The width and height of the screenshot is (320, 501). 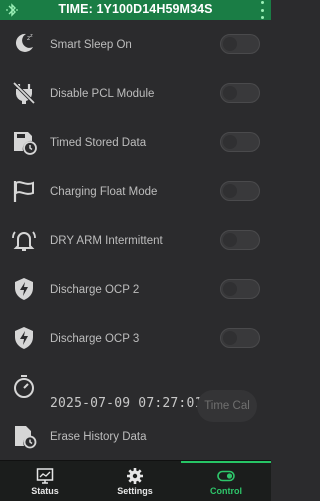 What do you see at coordinates (24, 240) in the screenshot?
I see `alarm-bell-icon` at bounding box center [24, 240].